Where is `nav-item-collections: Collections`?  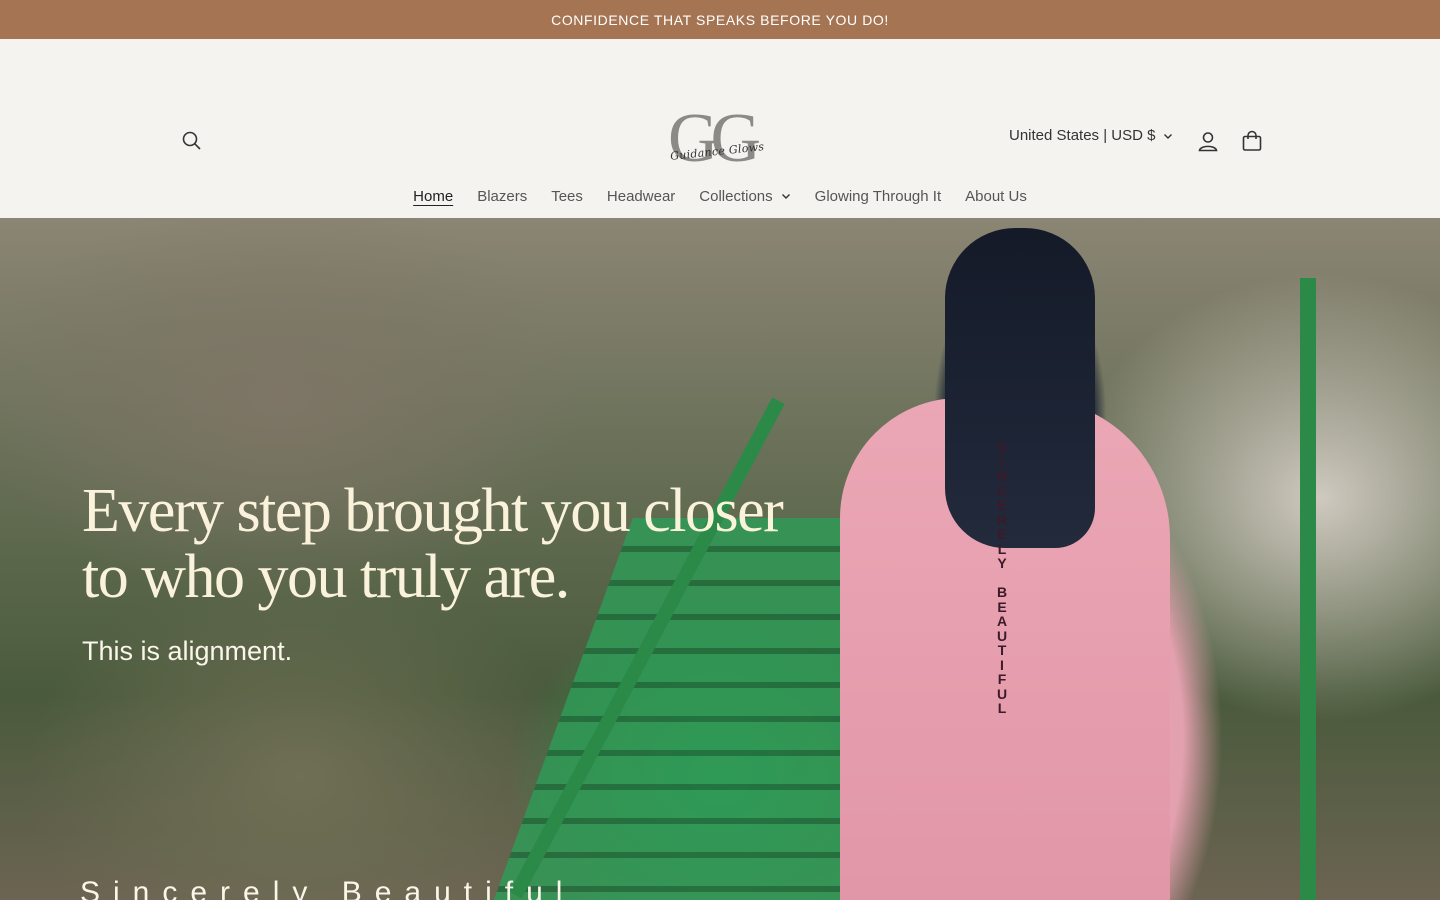
nav-item-collections: Collections is located at coordinates (744, 196).